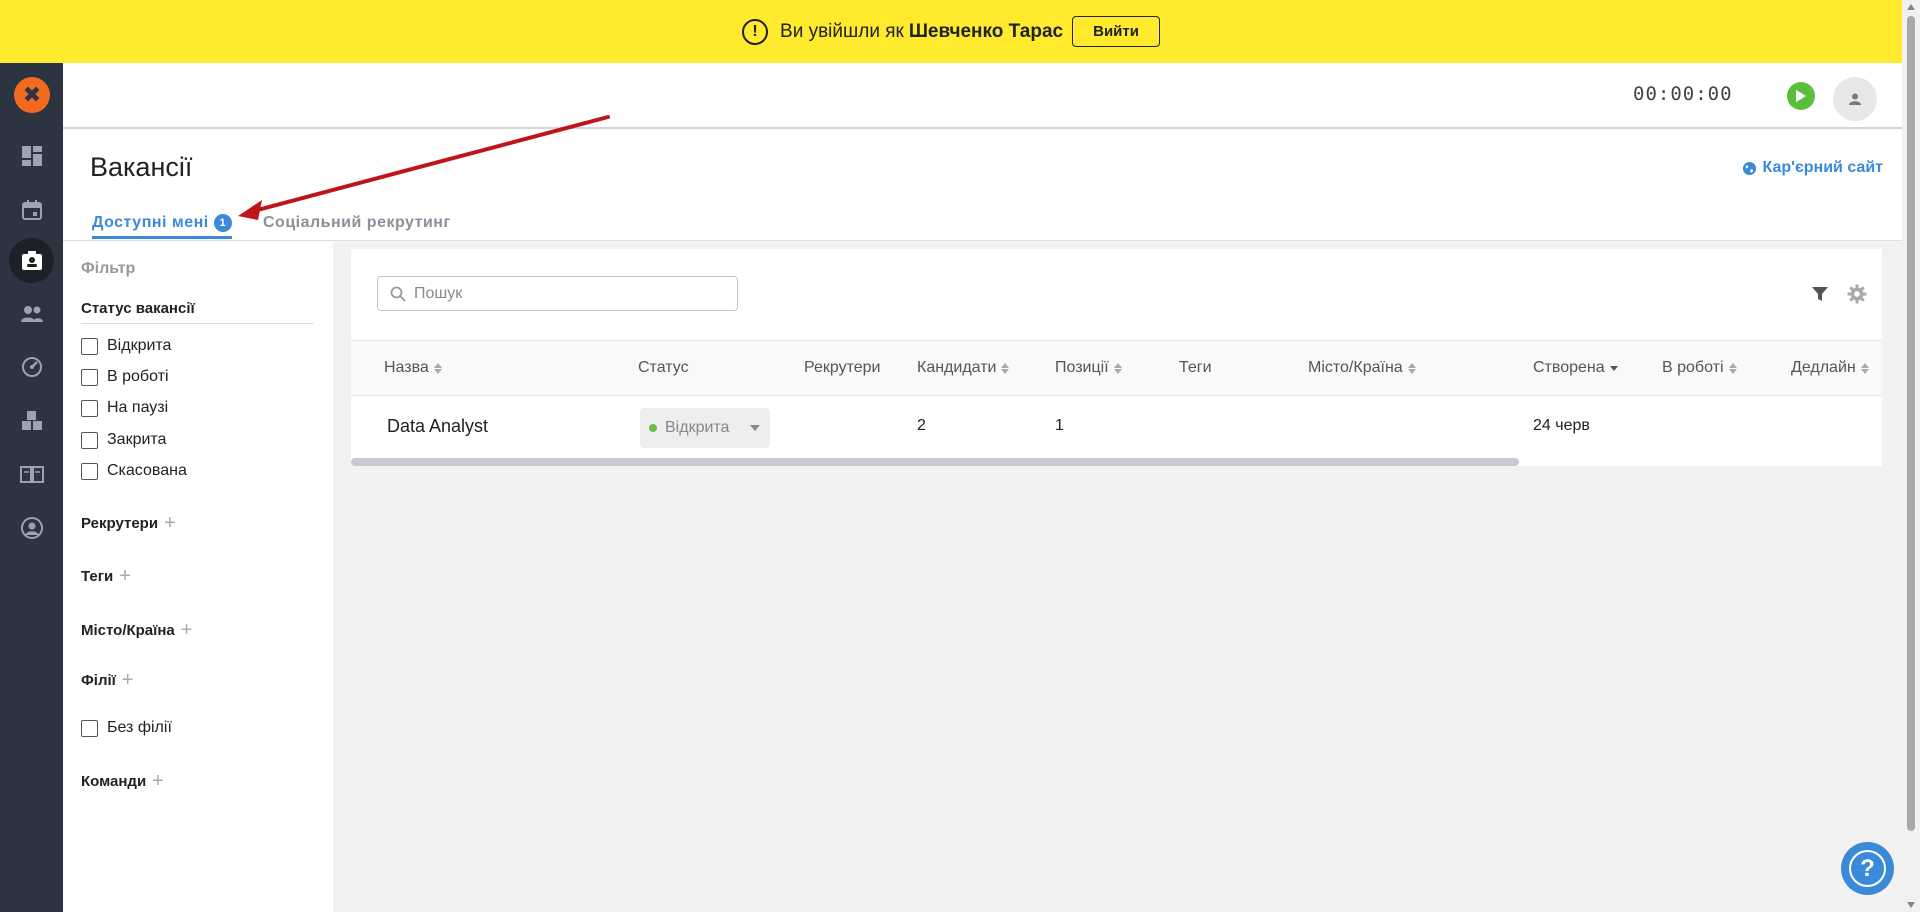 Image resolution: width=1920 pixels, height=912 pixels. I want to click on status-filter-in-progress: В роботі, so click(125, 377).